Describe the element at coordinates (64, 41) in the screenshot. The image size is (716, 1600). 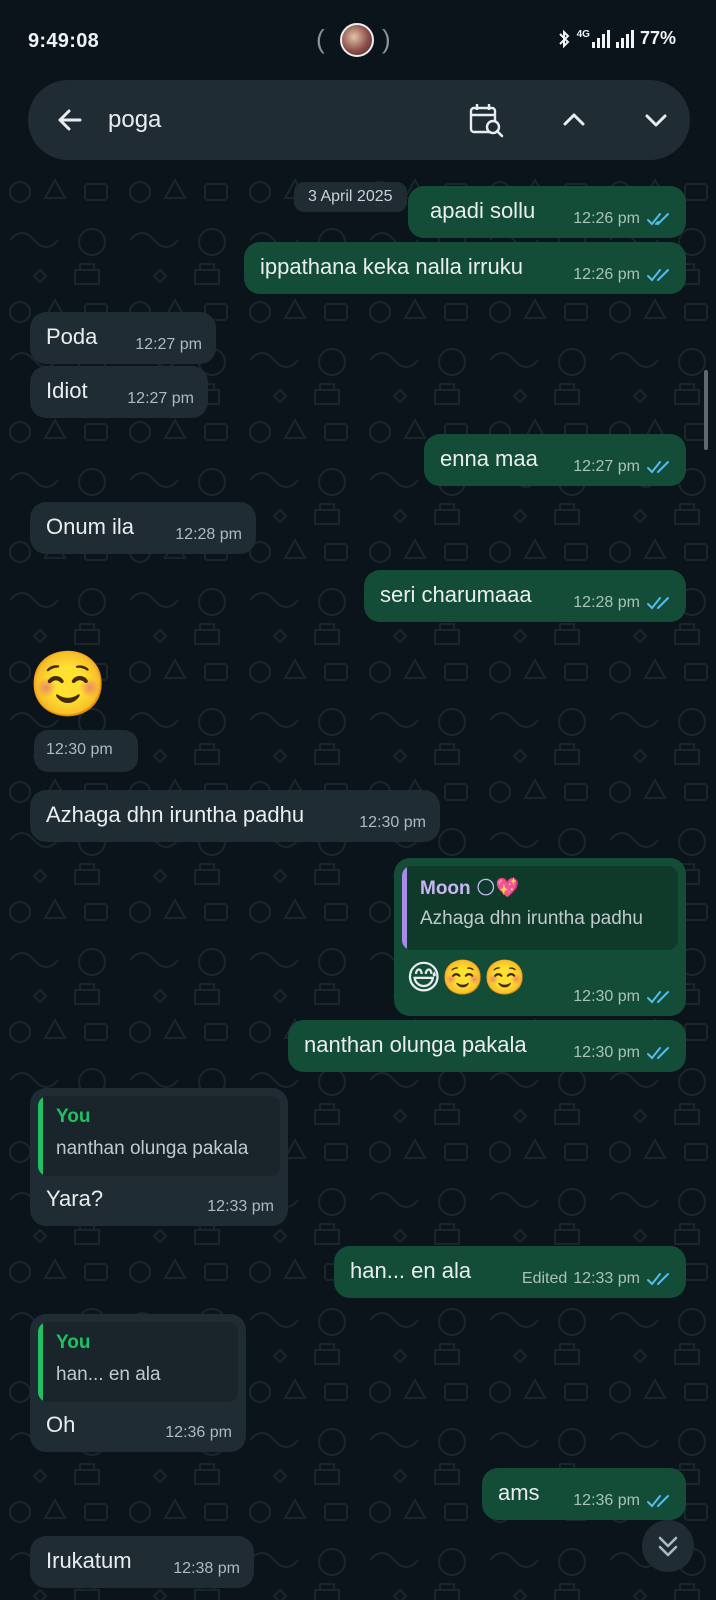
I see `status-time: 9:49:08` at that location.